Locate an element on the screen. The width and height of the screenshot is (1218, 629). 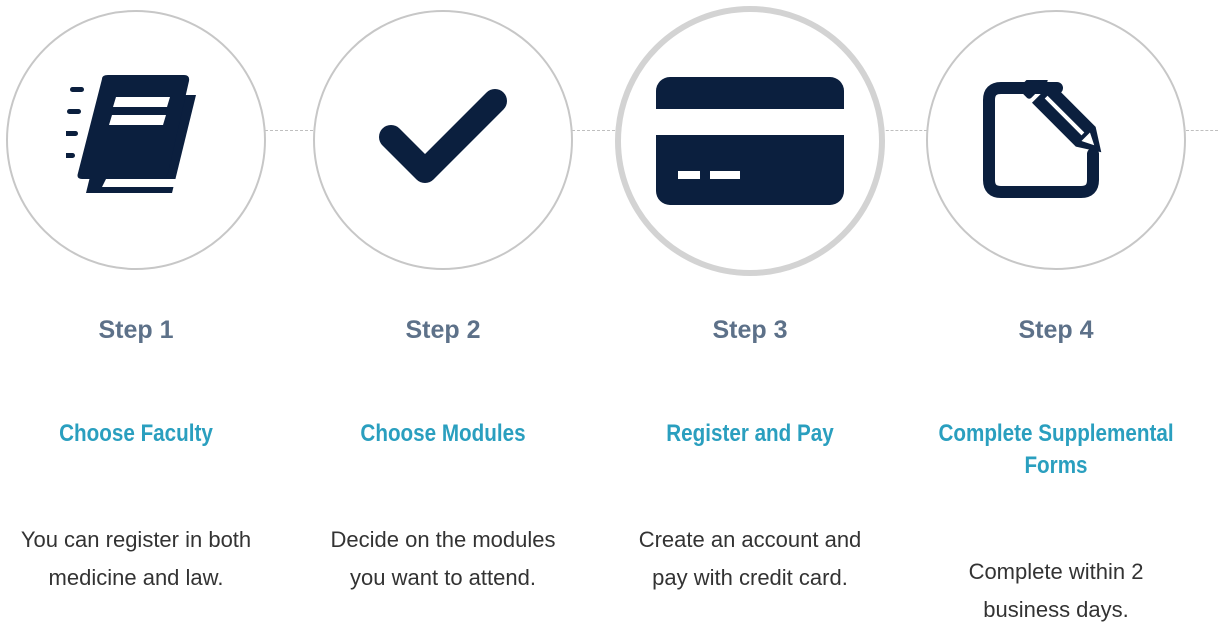
step-2-circle is located at coordinates (443, 140).